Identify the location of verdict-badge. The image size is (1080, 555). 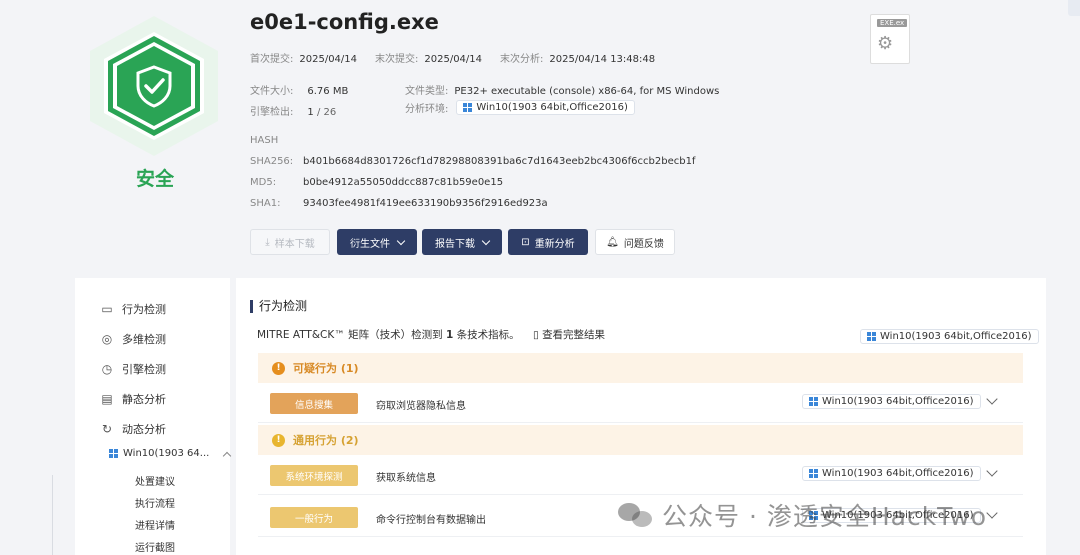
(154, 86).